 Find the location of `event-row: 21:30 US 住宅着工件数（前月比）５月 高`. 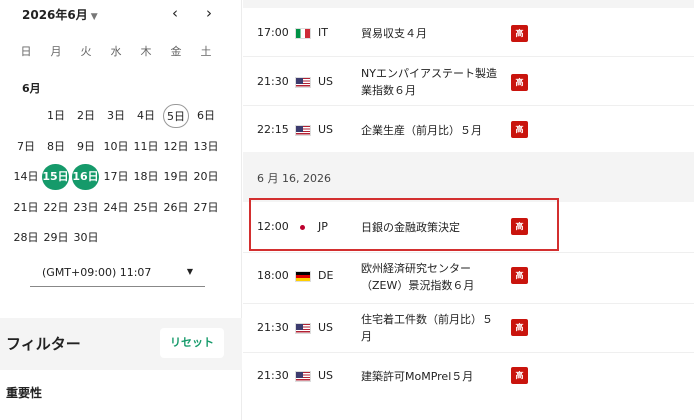

event-row: 21:30 US 住宅着工件数（前月比）５月 高 is located at coordinates (468, 328).